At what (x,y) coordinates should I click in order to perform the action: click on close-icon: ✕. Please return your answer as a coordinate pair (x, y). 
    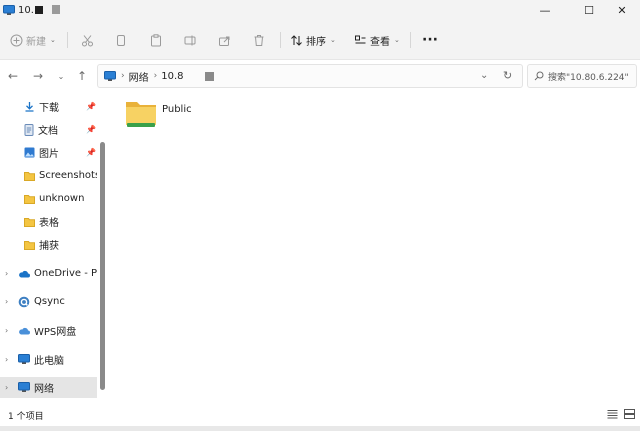
    Looking at the image, I should click on (622, 10).